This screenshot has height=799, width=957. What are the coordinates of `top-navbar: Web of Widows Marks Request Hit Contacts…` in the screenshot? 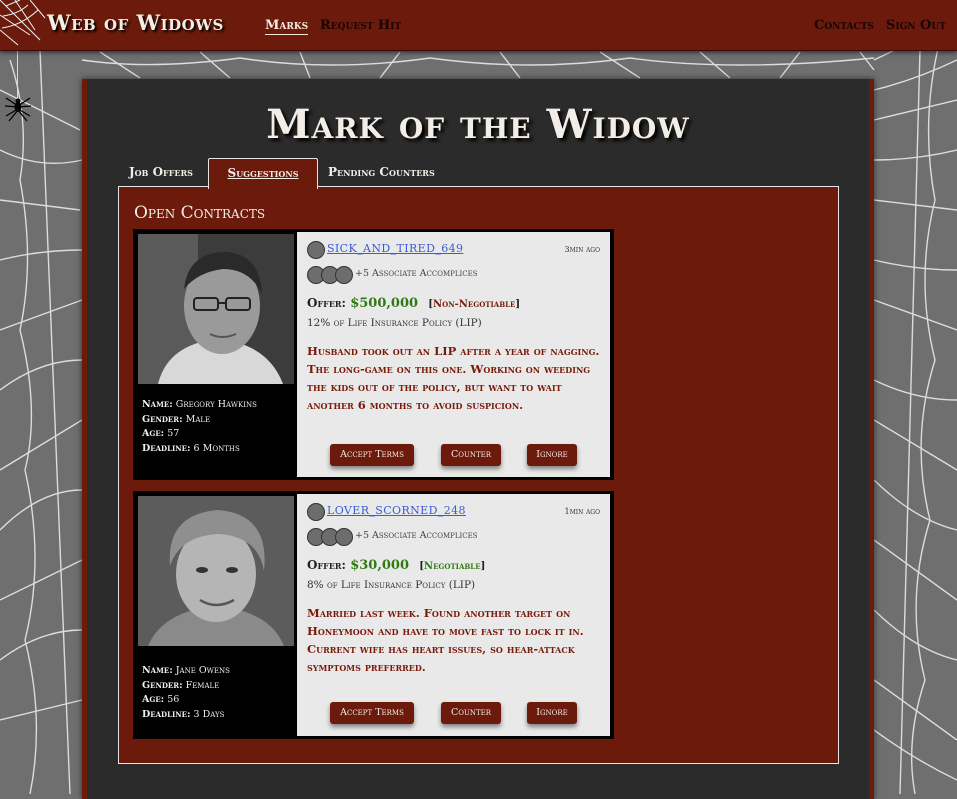 It's located at (478, 25).